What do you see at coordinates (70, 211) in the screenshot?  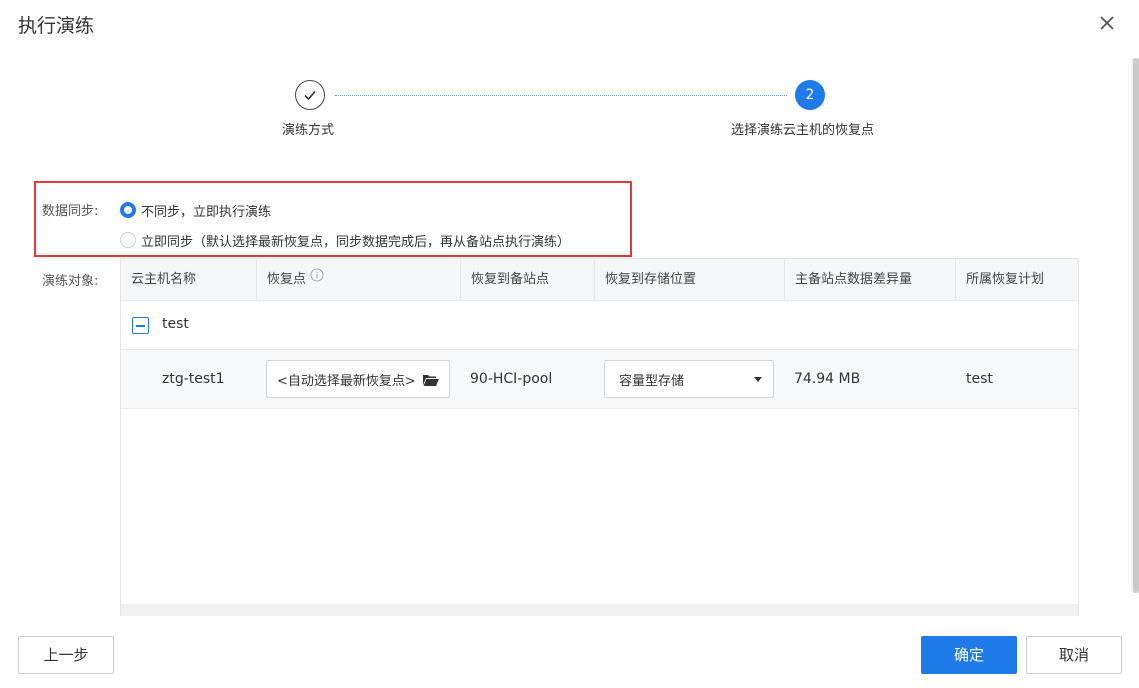 I see `sync-label: 数据同步:` at bounding box center [70, 211].